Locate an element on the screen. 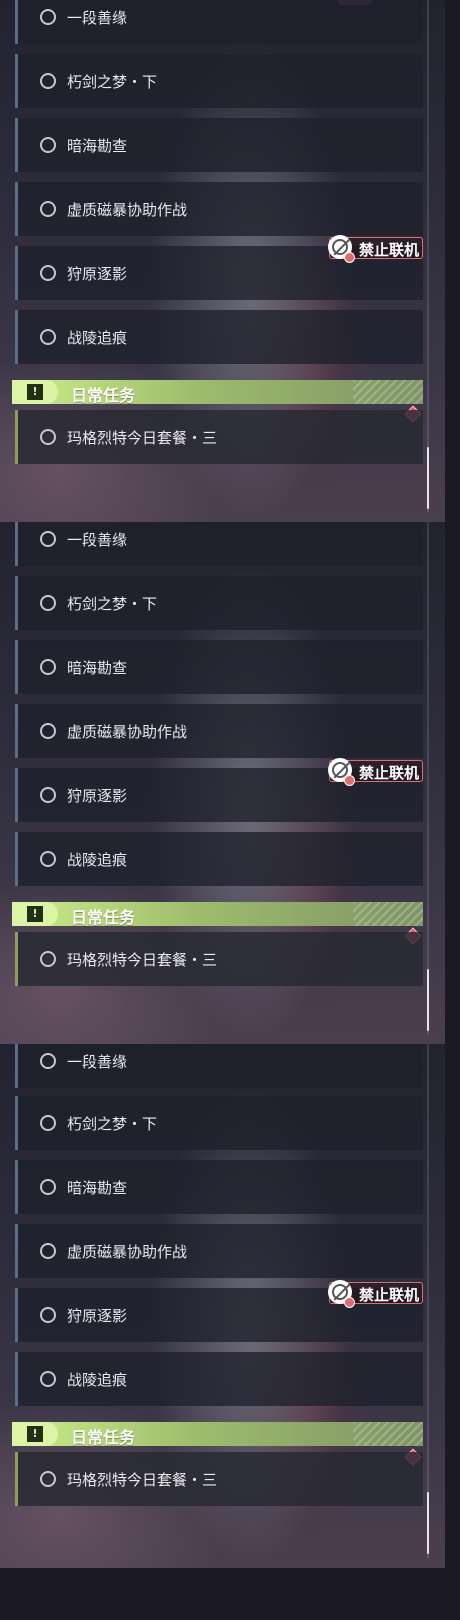 The height and width of the screenshot is (1620, 460). quest-label: 一段善缘 is located at coordinates (97, 1062).